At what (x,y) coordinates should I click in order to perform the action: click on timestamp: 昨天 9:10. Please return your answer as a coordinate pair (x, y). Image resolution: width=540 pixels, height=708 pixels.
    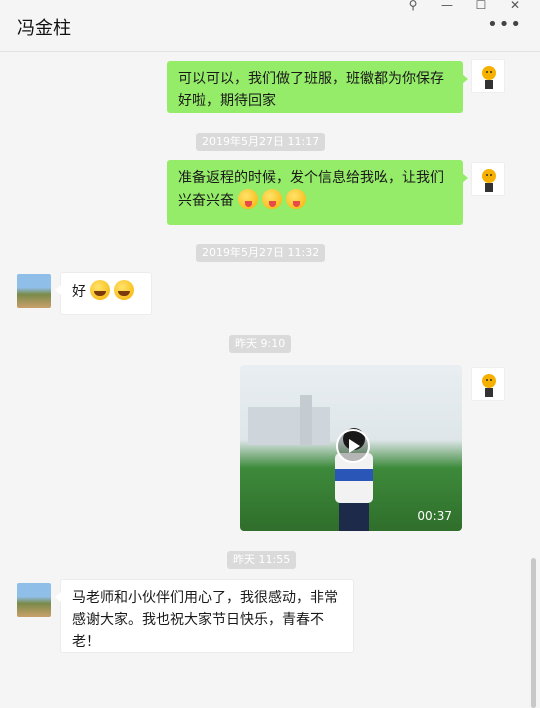
    Looking at the image, I should click on (260, 344).